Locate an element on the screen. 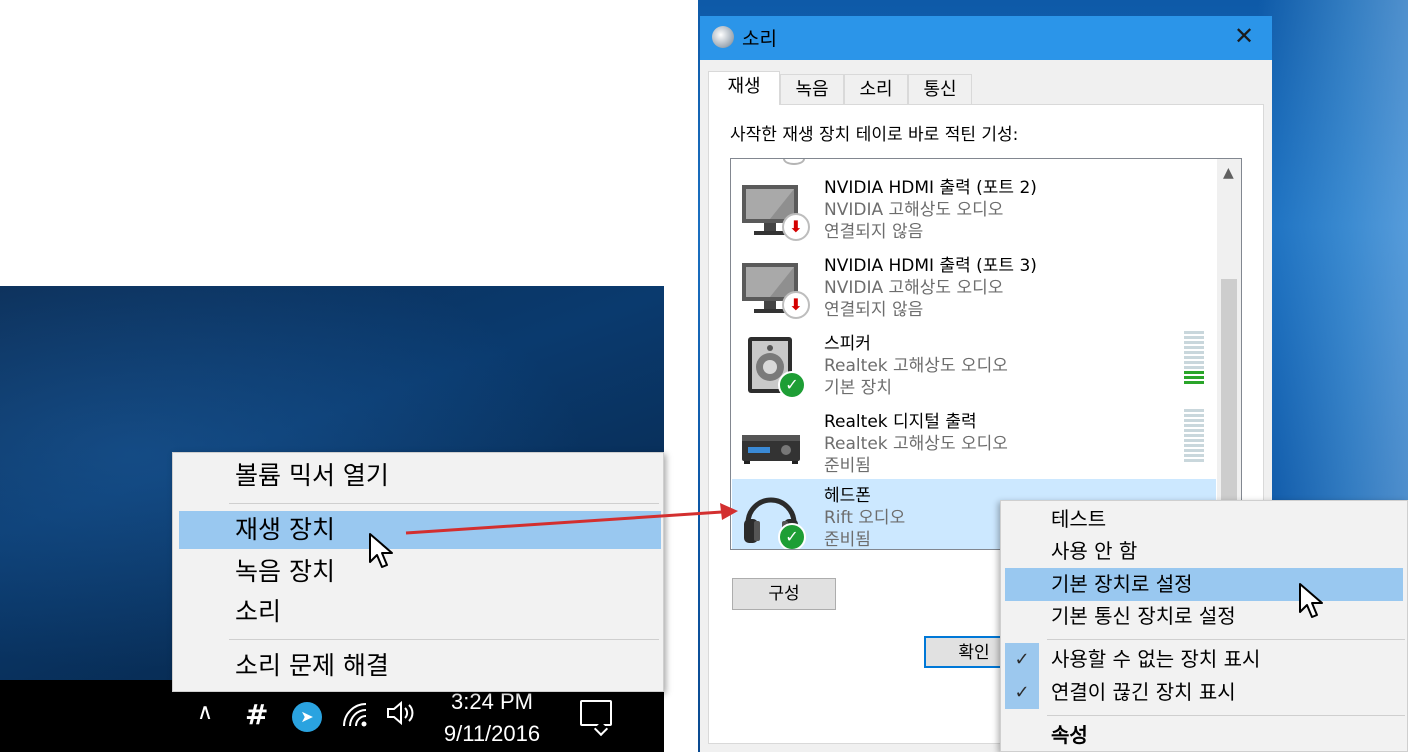 The width and height of the screenshot is (1408, 752). clock: 3:24 PM 9/11/2016 is located at coordinates (492, 718).